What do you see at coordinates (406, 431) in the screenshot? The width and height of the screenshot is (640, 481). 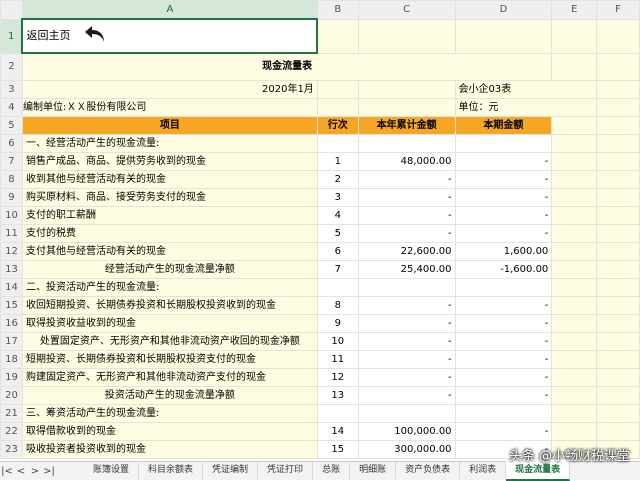 I see `cell-ytd-amount: 100,000.00` at bounding box center [406, 431].